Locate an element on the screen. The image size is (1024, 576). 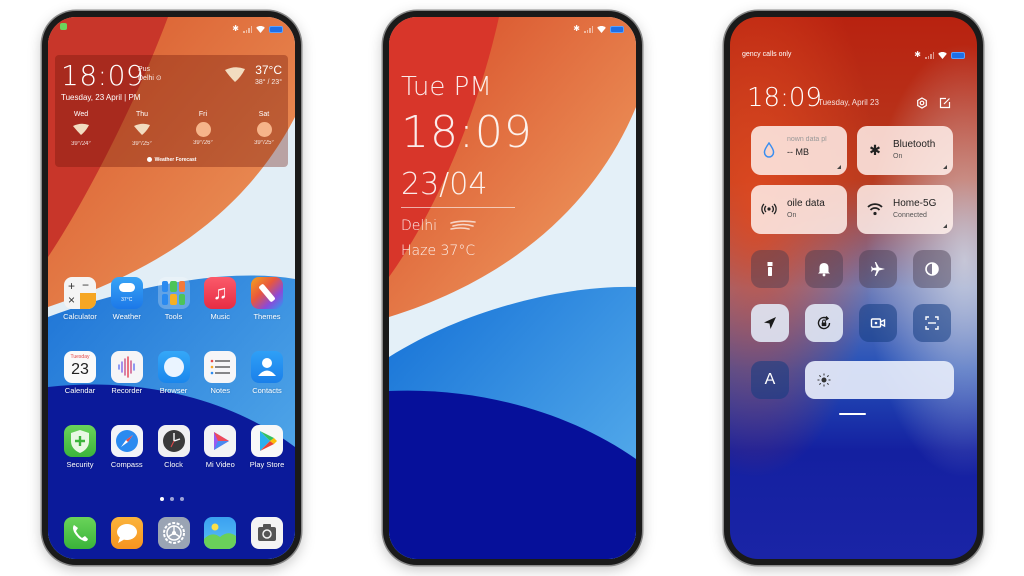
data-drop-icon is located at coordinates (769, 150).